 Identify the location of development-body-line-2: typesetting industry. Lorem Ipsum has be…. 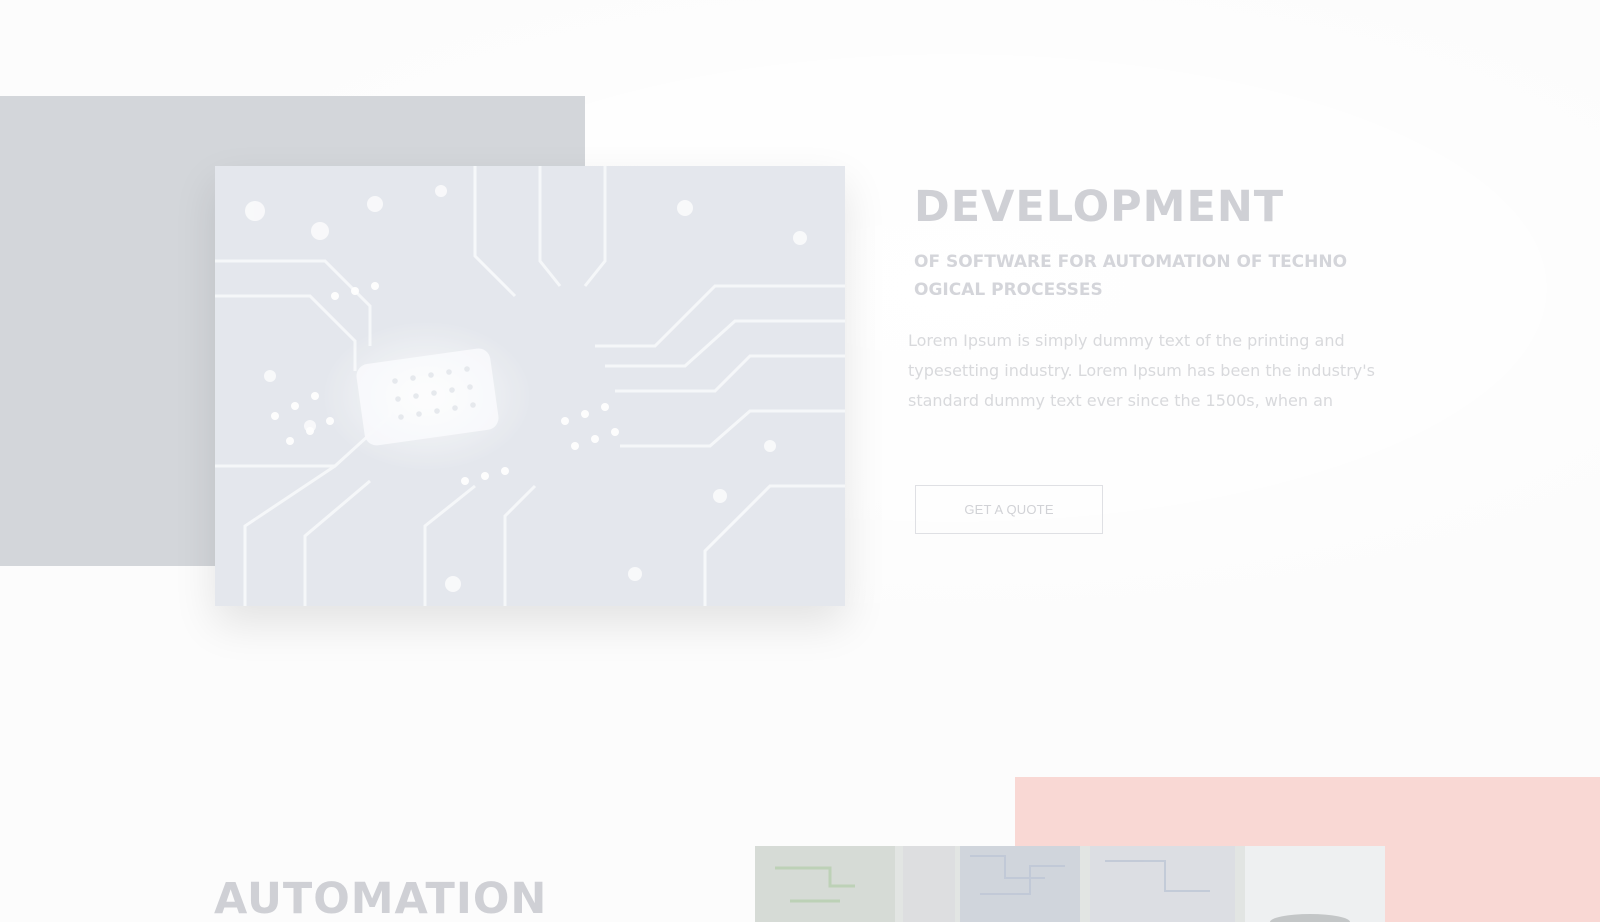
(1141, 370).